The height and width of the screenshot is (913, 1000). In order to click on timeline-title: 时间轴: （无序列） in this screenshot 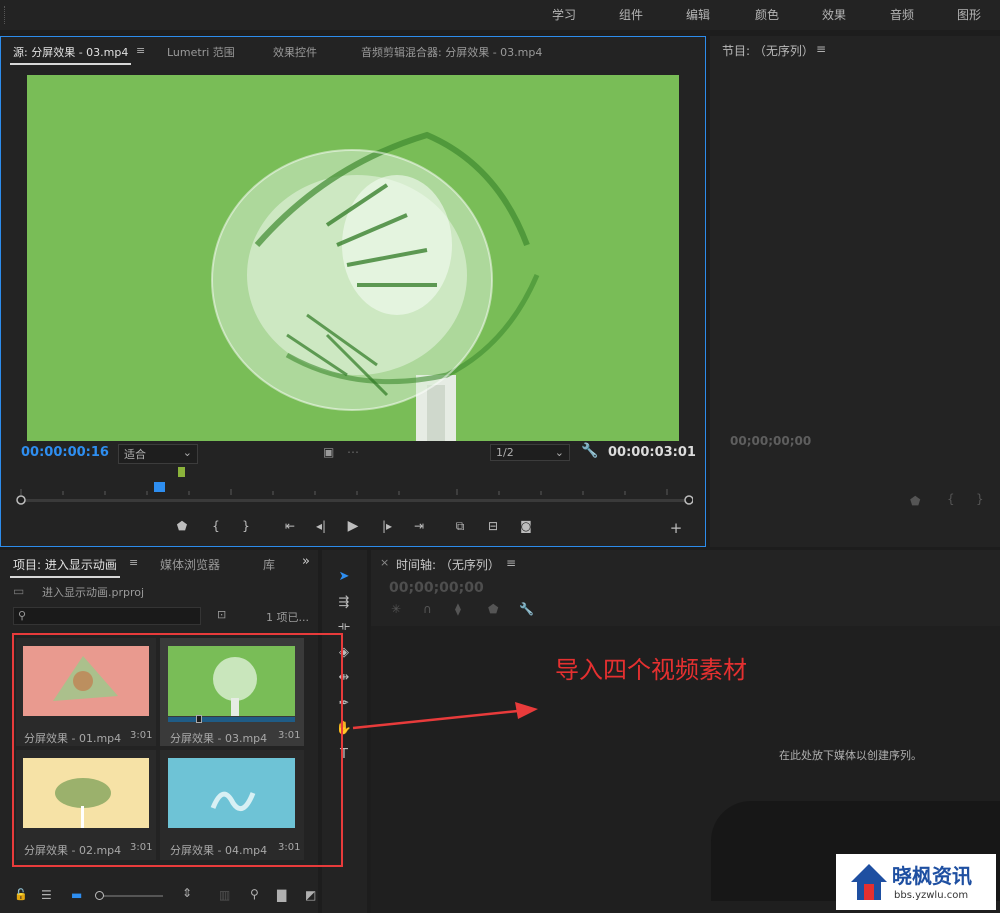, I will do `click(448, 564)`.